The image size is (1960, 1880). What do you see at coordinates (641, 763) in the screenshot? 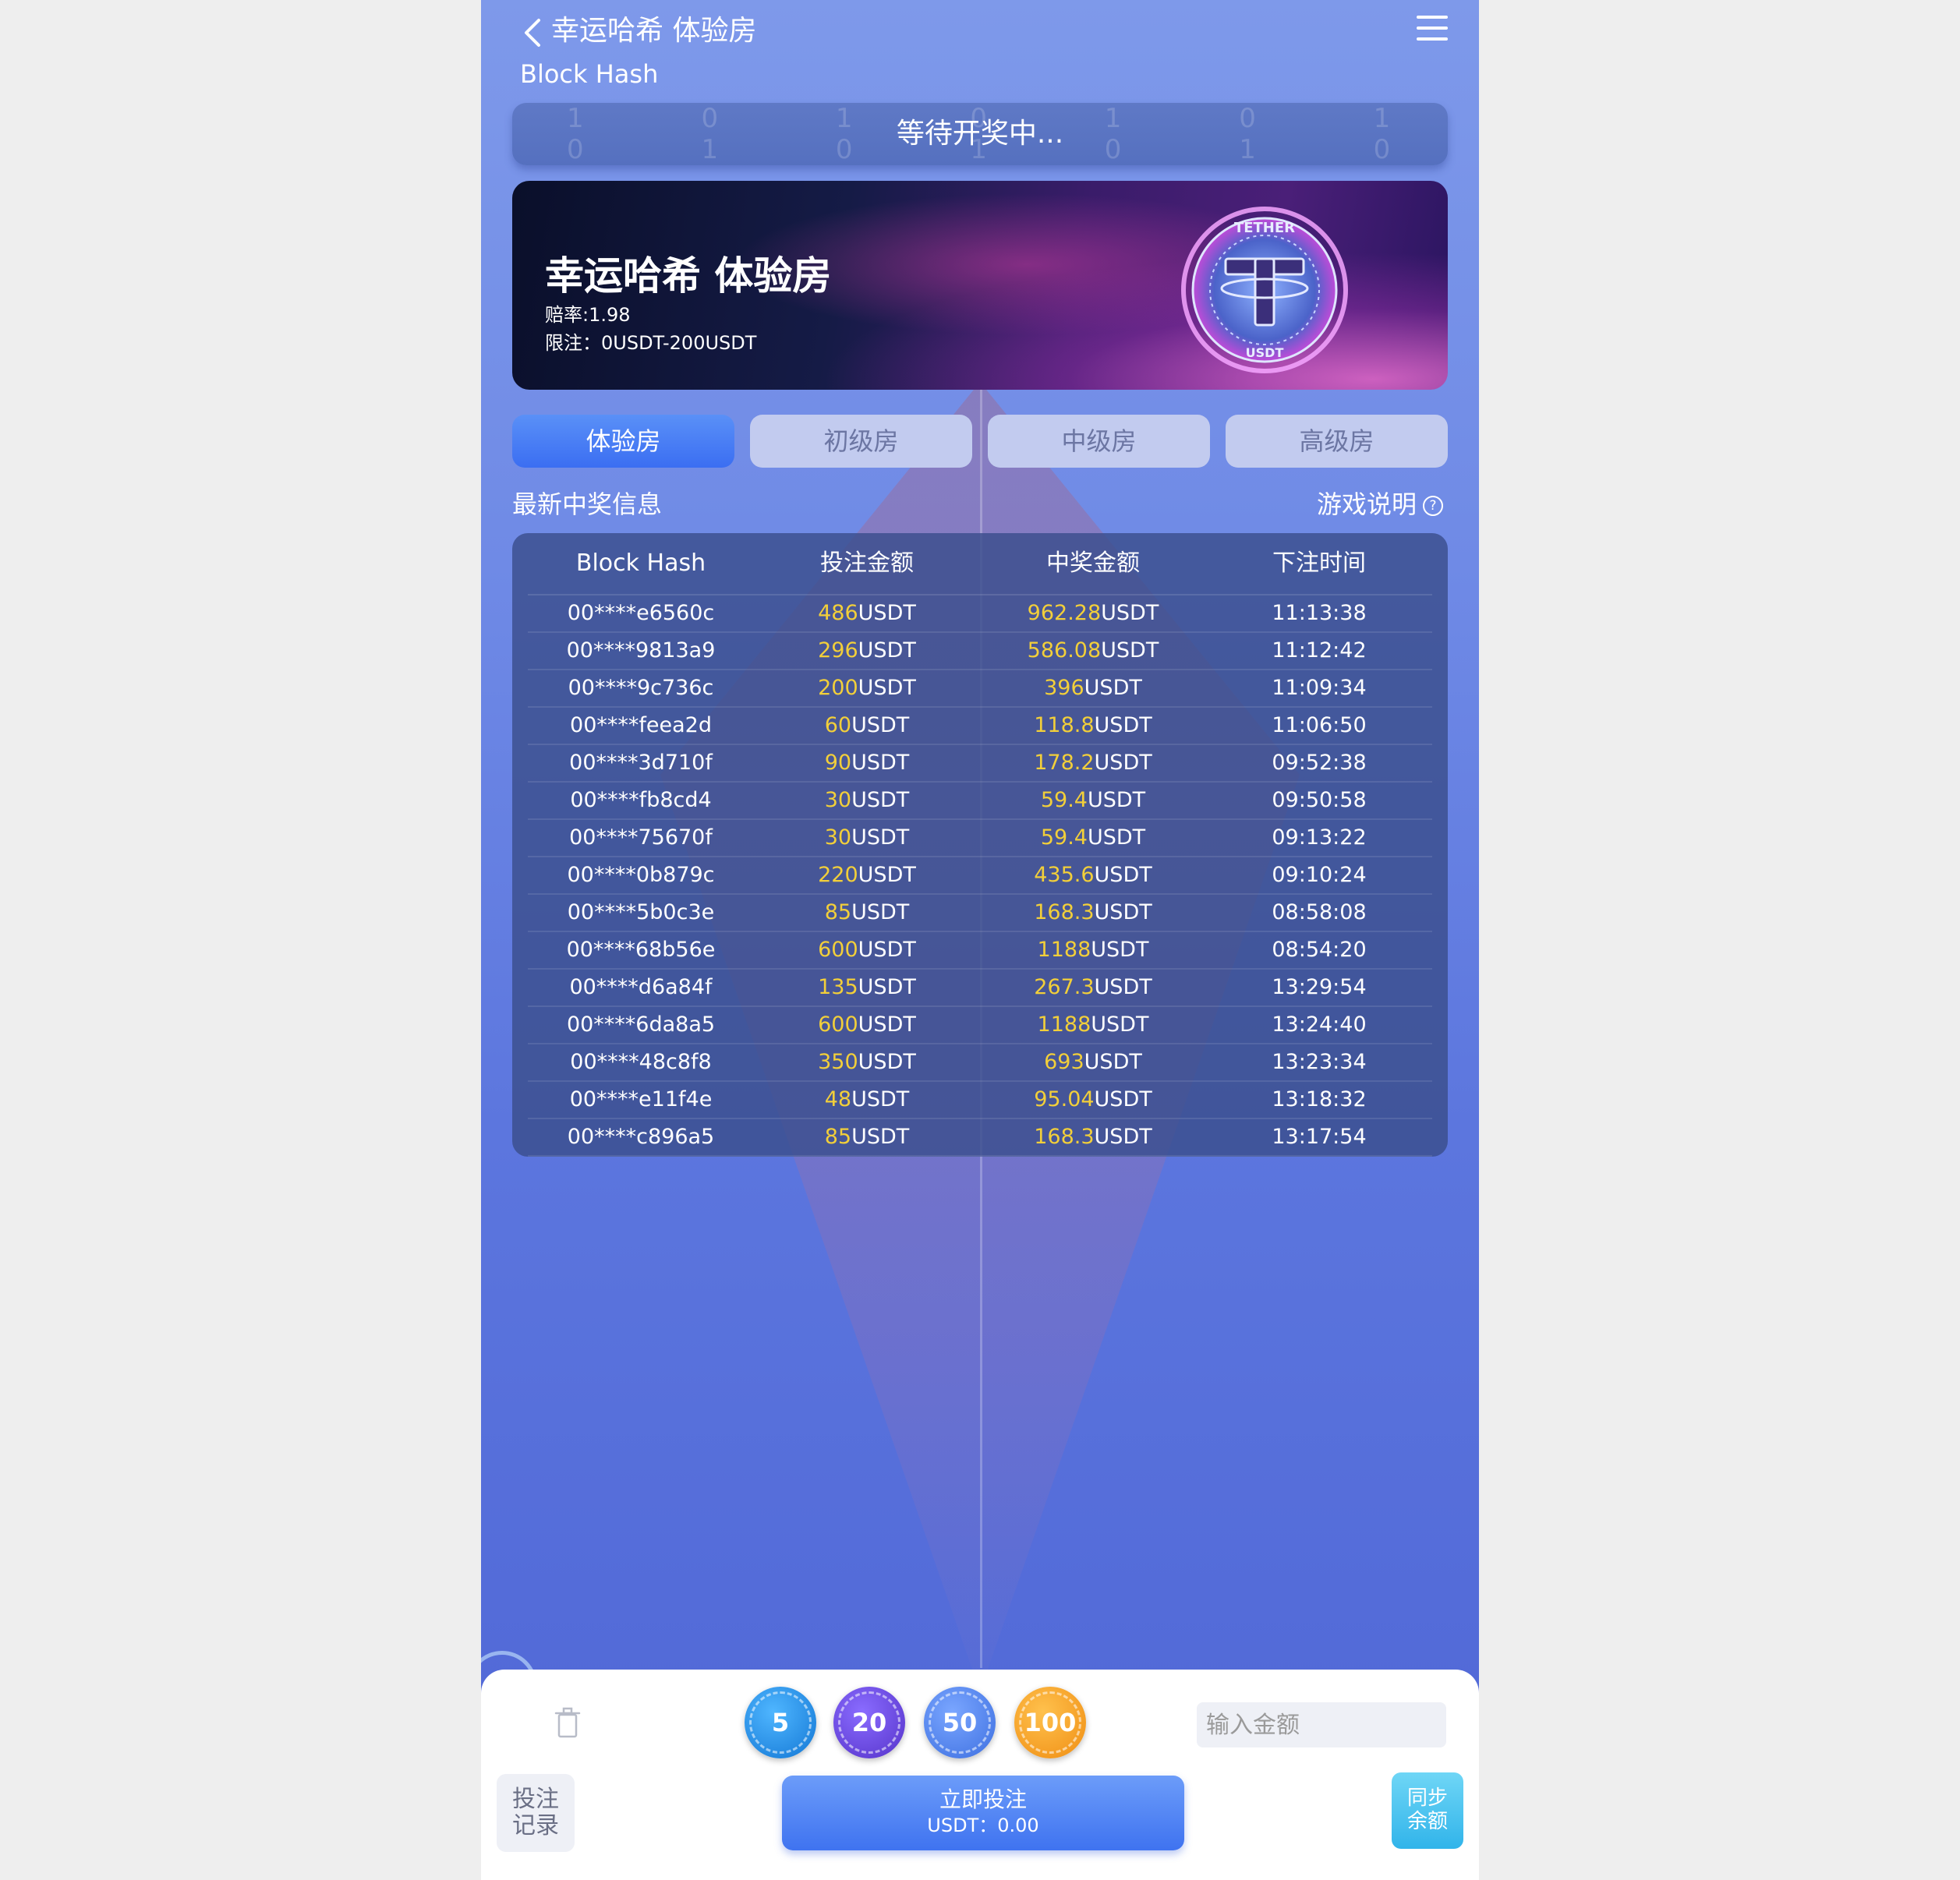
I see `cell-block-hash: 00****3d710f` at bounding box center [641, 763].